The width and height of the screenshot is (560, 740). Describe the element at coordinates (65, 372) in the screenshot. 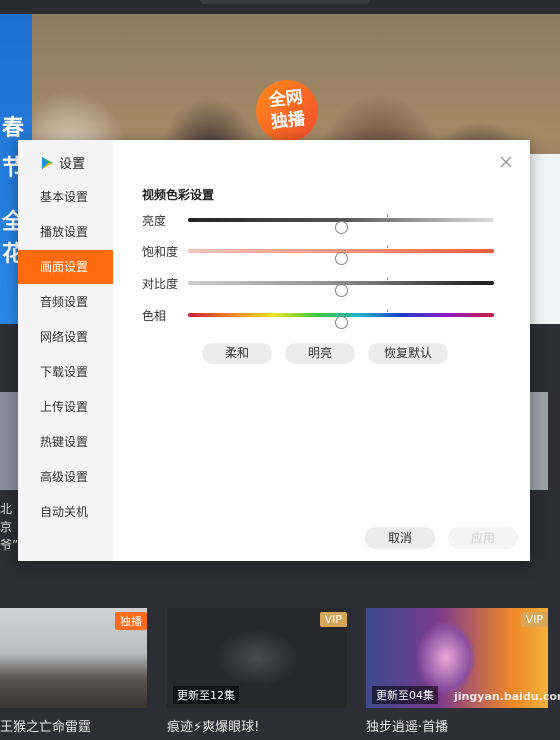

I see `sidebar-item: 下载设置` at that location.